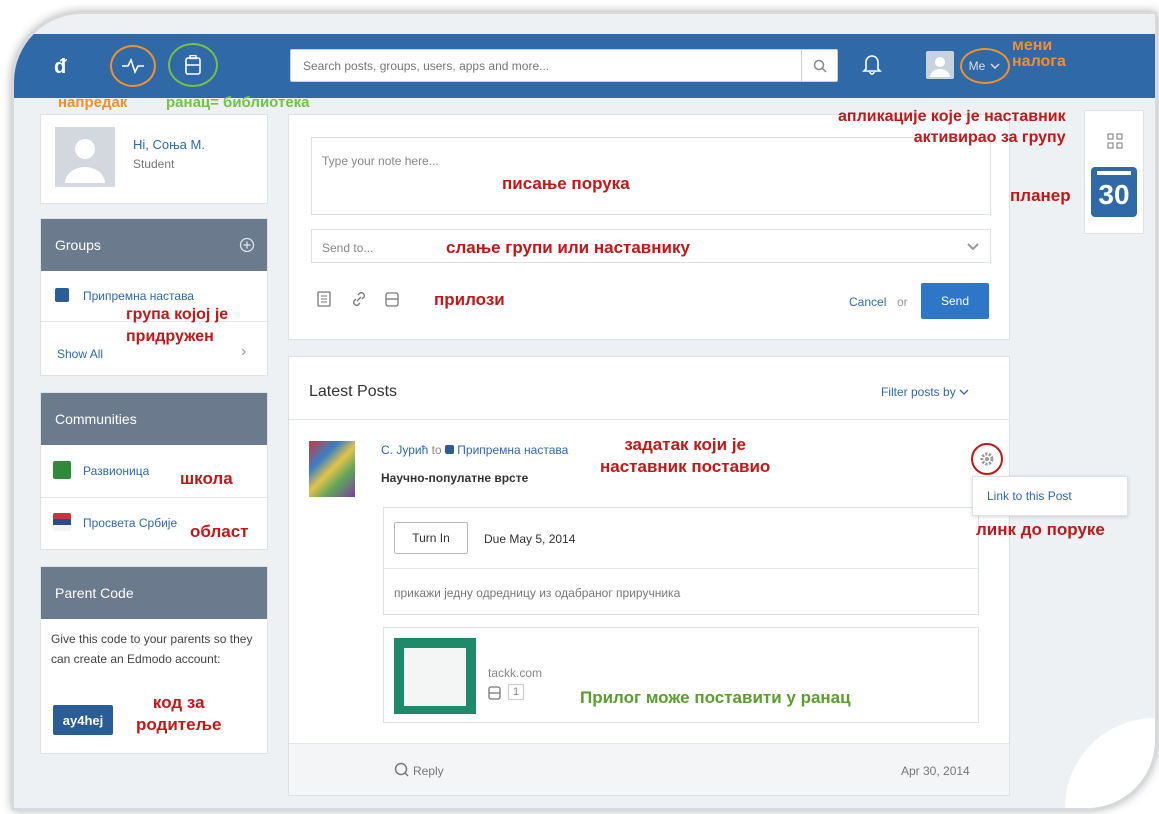 The width and height of the screenshot is (1159, 814). Describe the element at coordinates (353, 391) in the screenshot. I see `posts-title: Latest Posts` at that location.